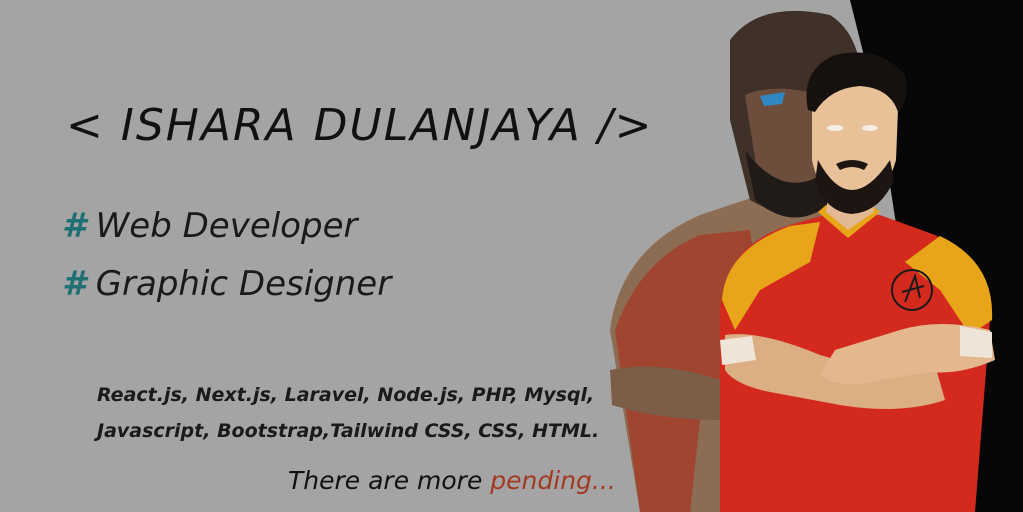 This screenshot has width=1023, height=512. I want to click on role-graphic-designer: # Graphic Designer, so click(226, 284).